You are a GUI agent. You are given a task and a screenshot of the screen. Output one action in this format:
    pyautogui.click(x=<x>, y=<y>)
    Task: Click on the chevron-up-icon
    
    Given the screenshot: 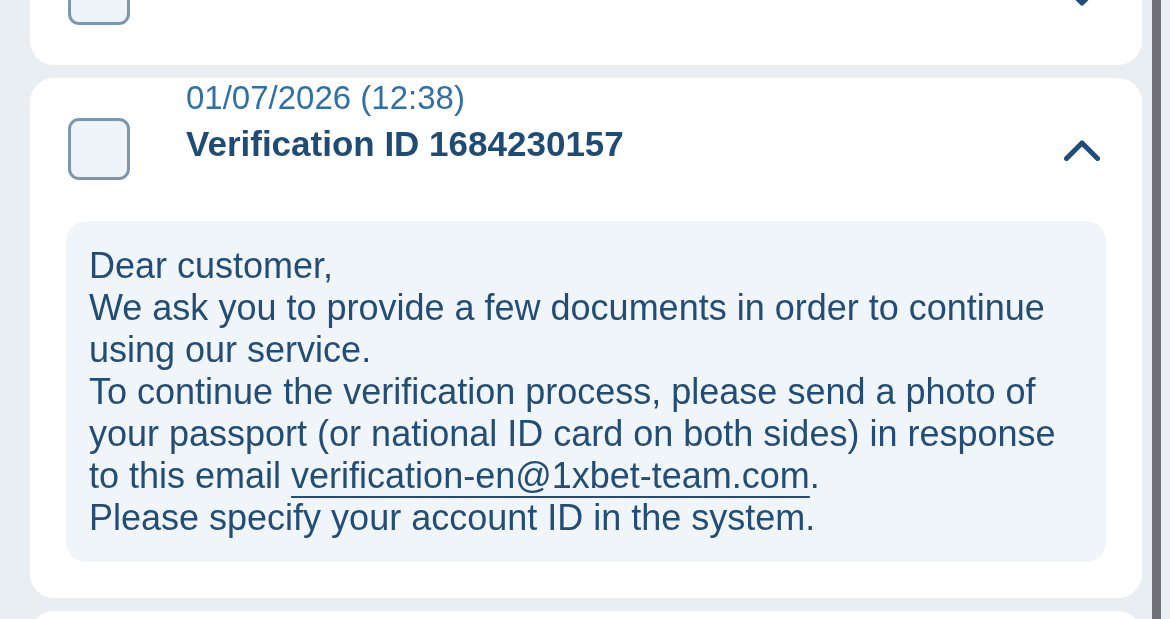 What is the action you would take?
    pyautogui.click(x=1082, y=150)
    